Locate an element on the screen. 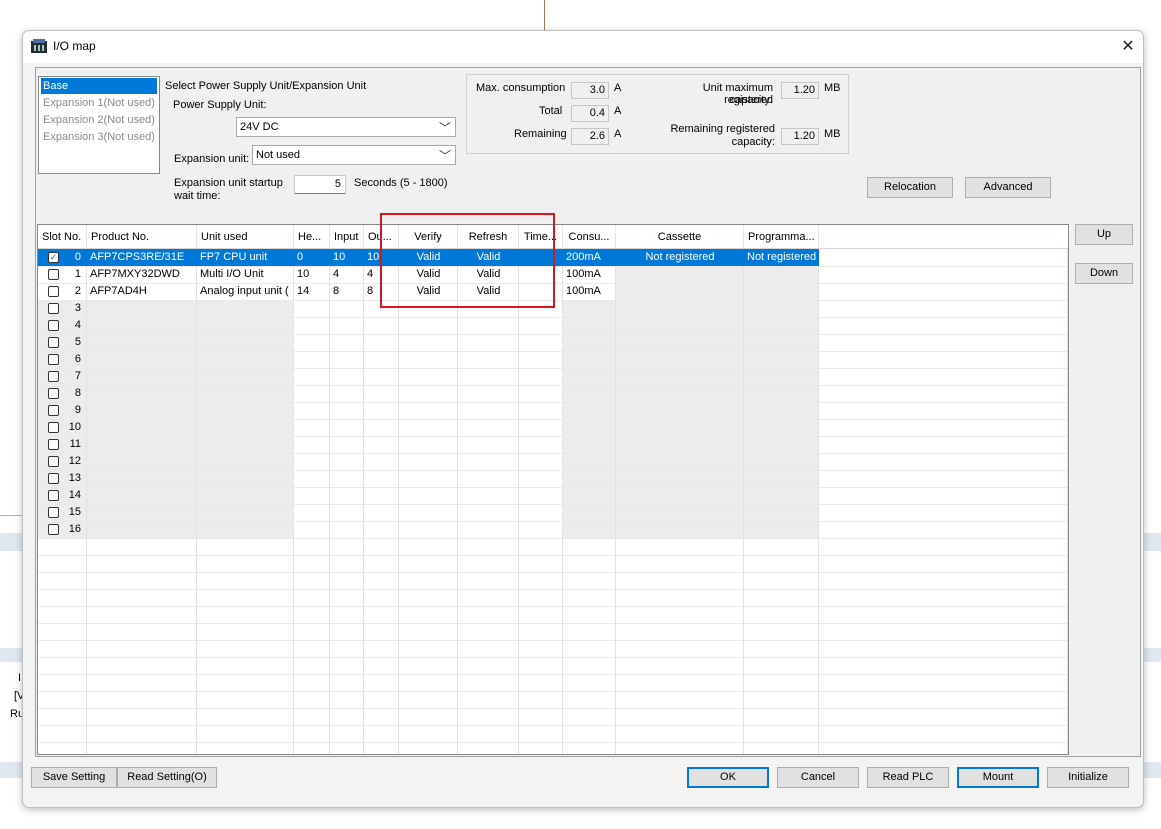 The image size is (1161, 829). unit-list-item-base: Base is located at coordinates (99, 86).